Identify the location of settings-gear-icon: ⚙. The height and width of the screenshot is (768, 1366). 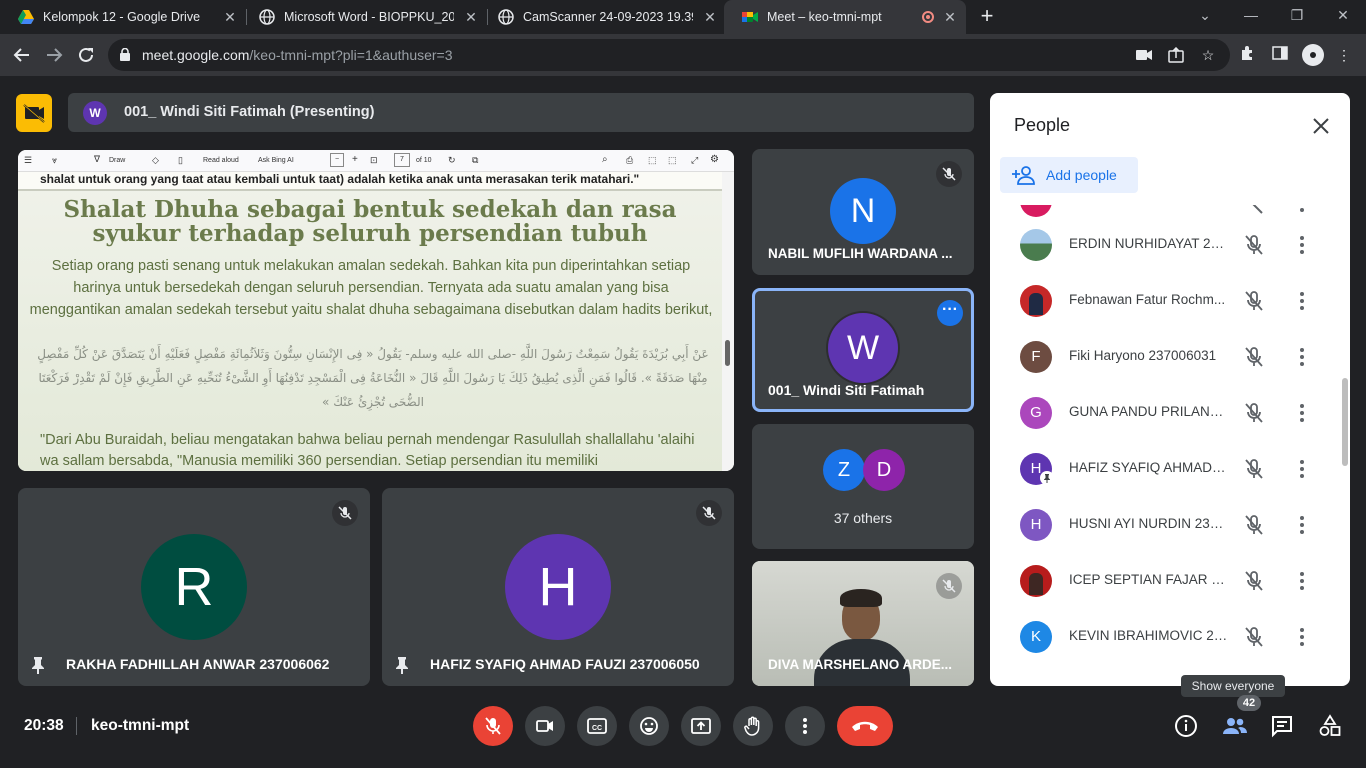
(714, 159).